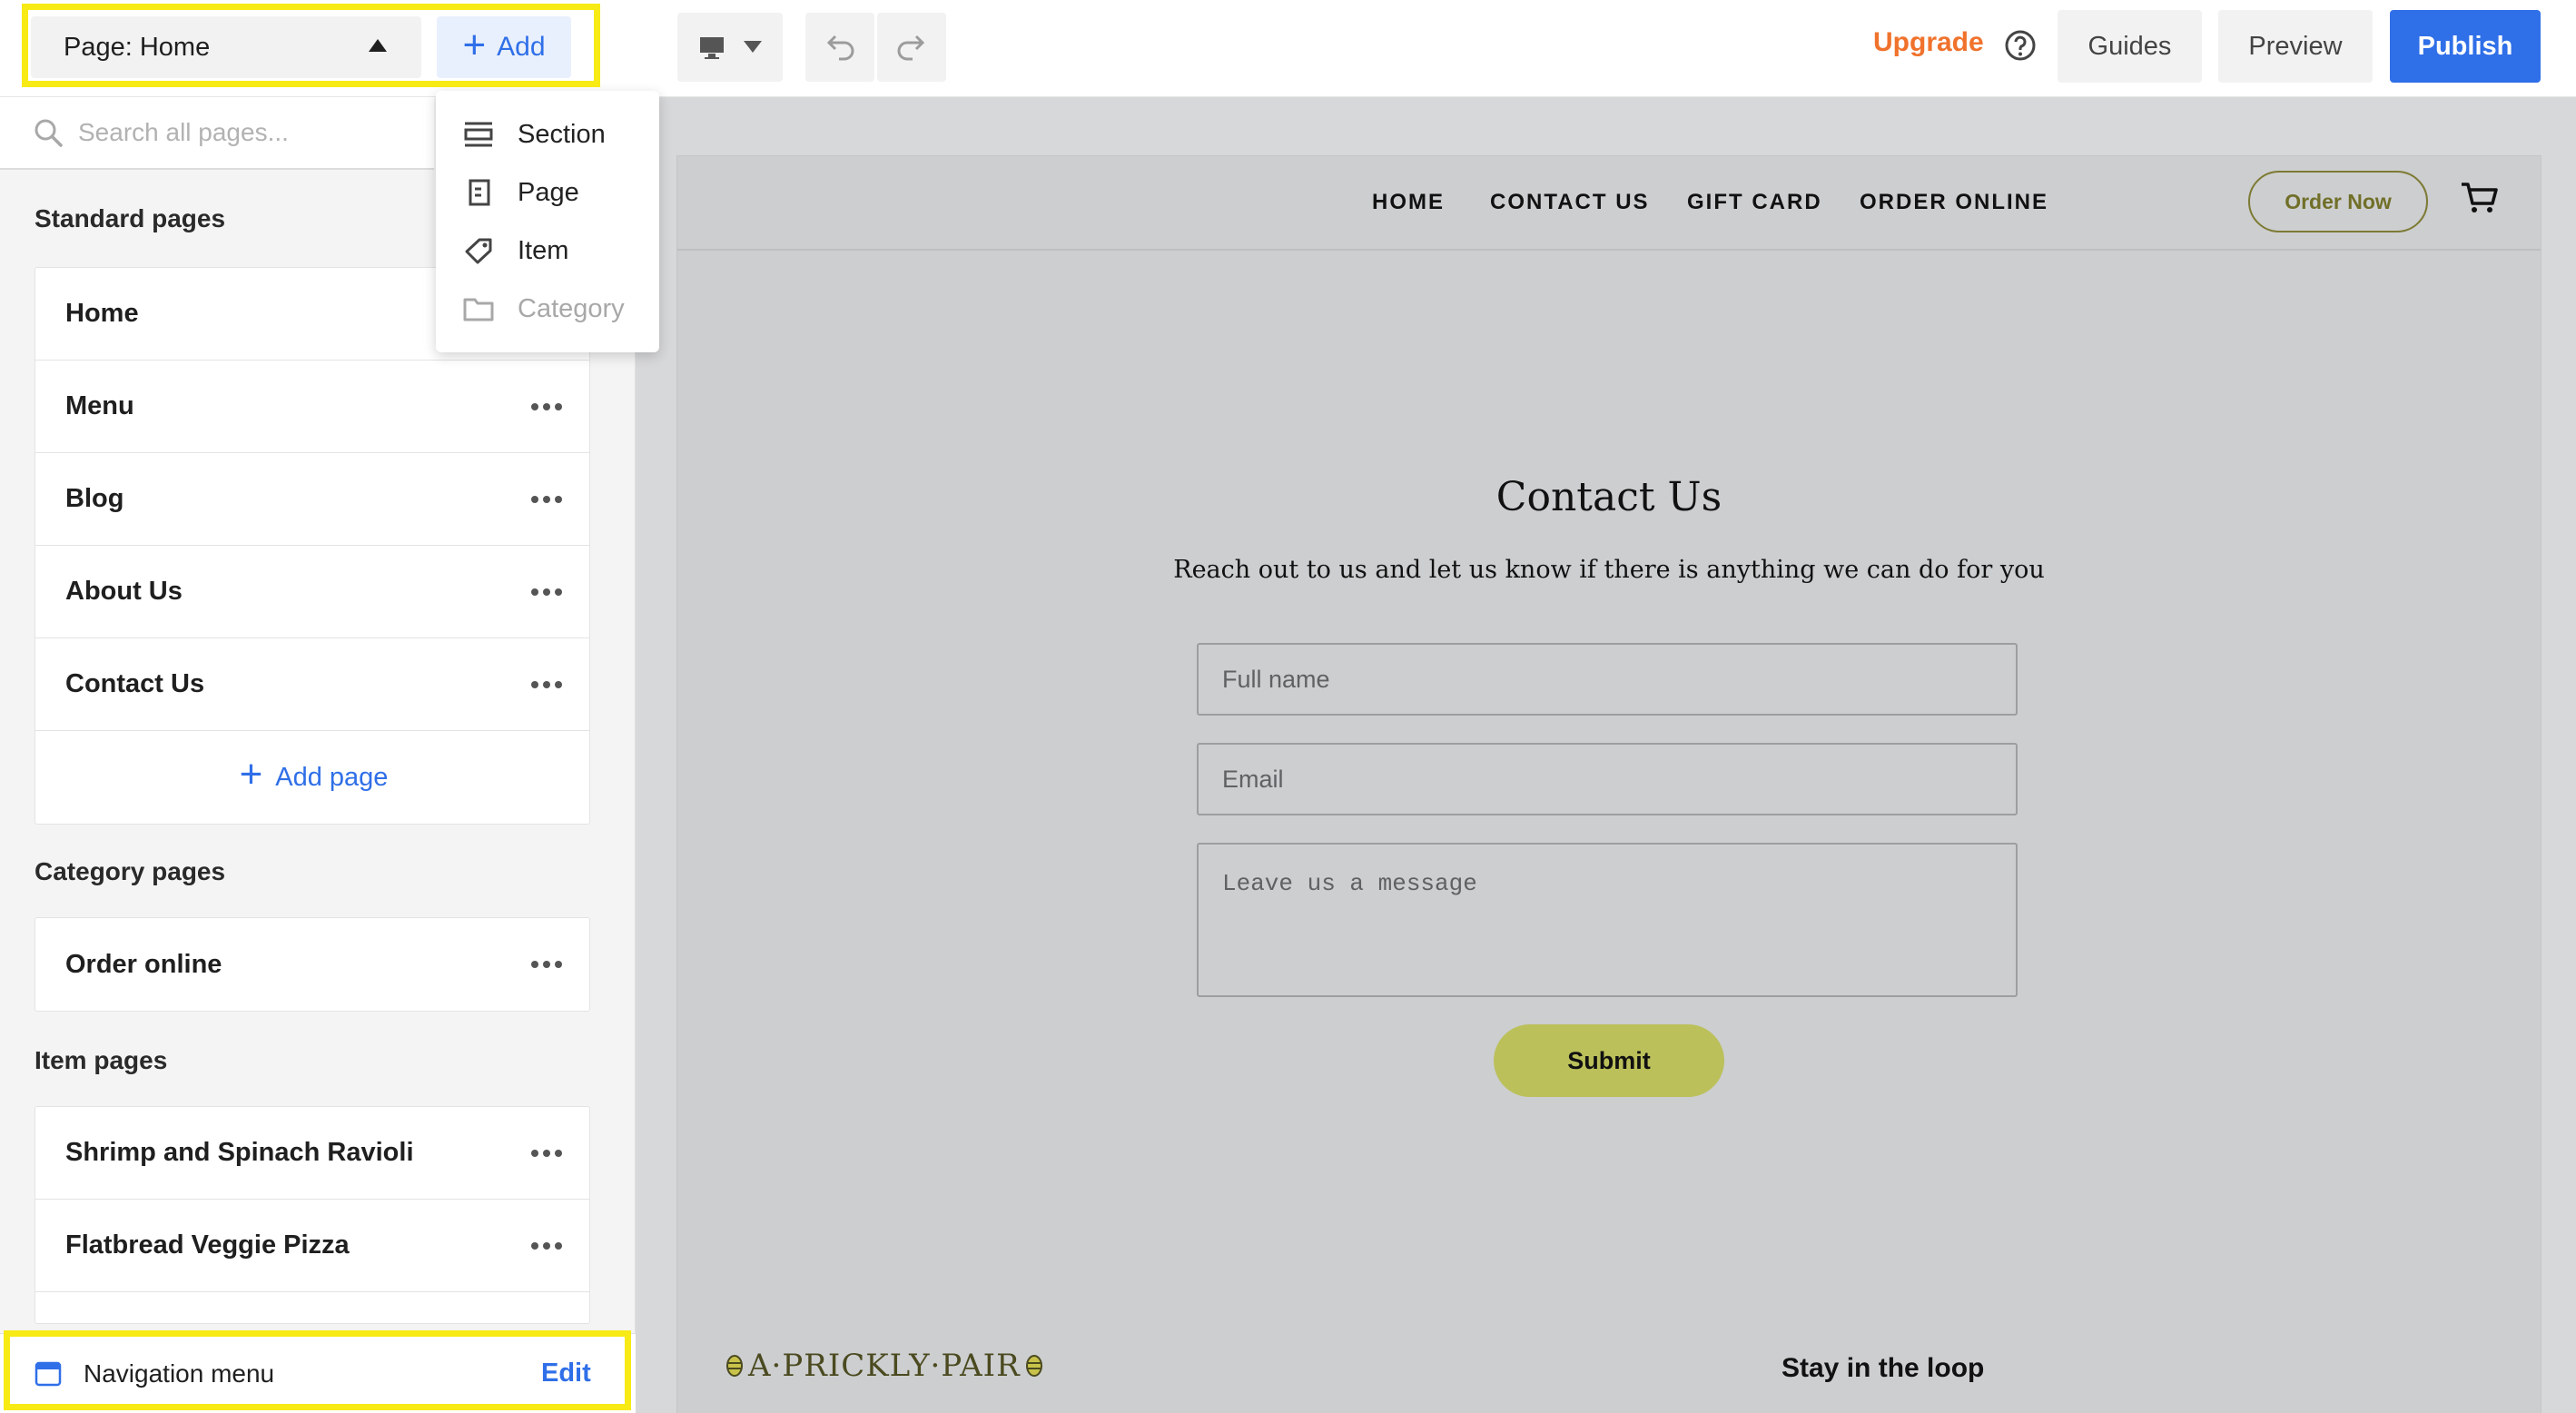 This screenshot has width=2576, height=1413. I want to click on page-select-dropdown: Page: Home, so click(226, 47).